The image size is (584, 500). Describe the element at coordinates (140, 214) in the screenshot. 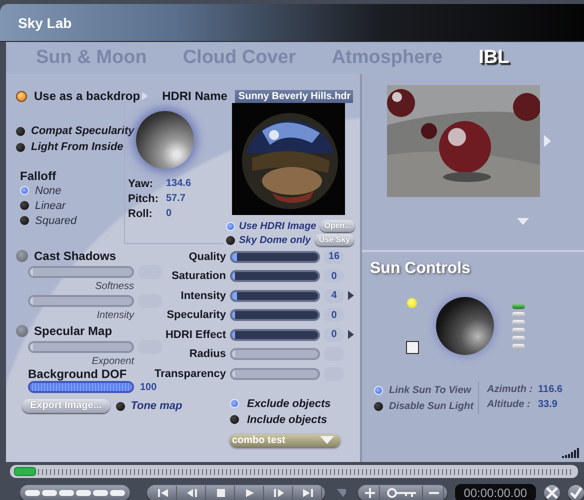

I see `rotation-label: Roll:` at that location.